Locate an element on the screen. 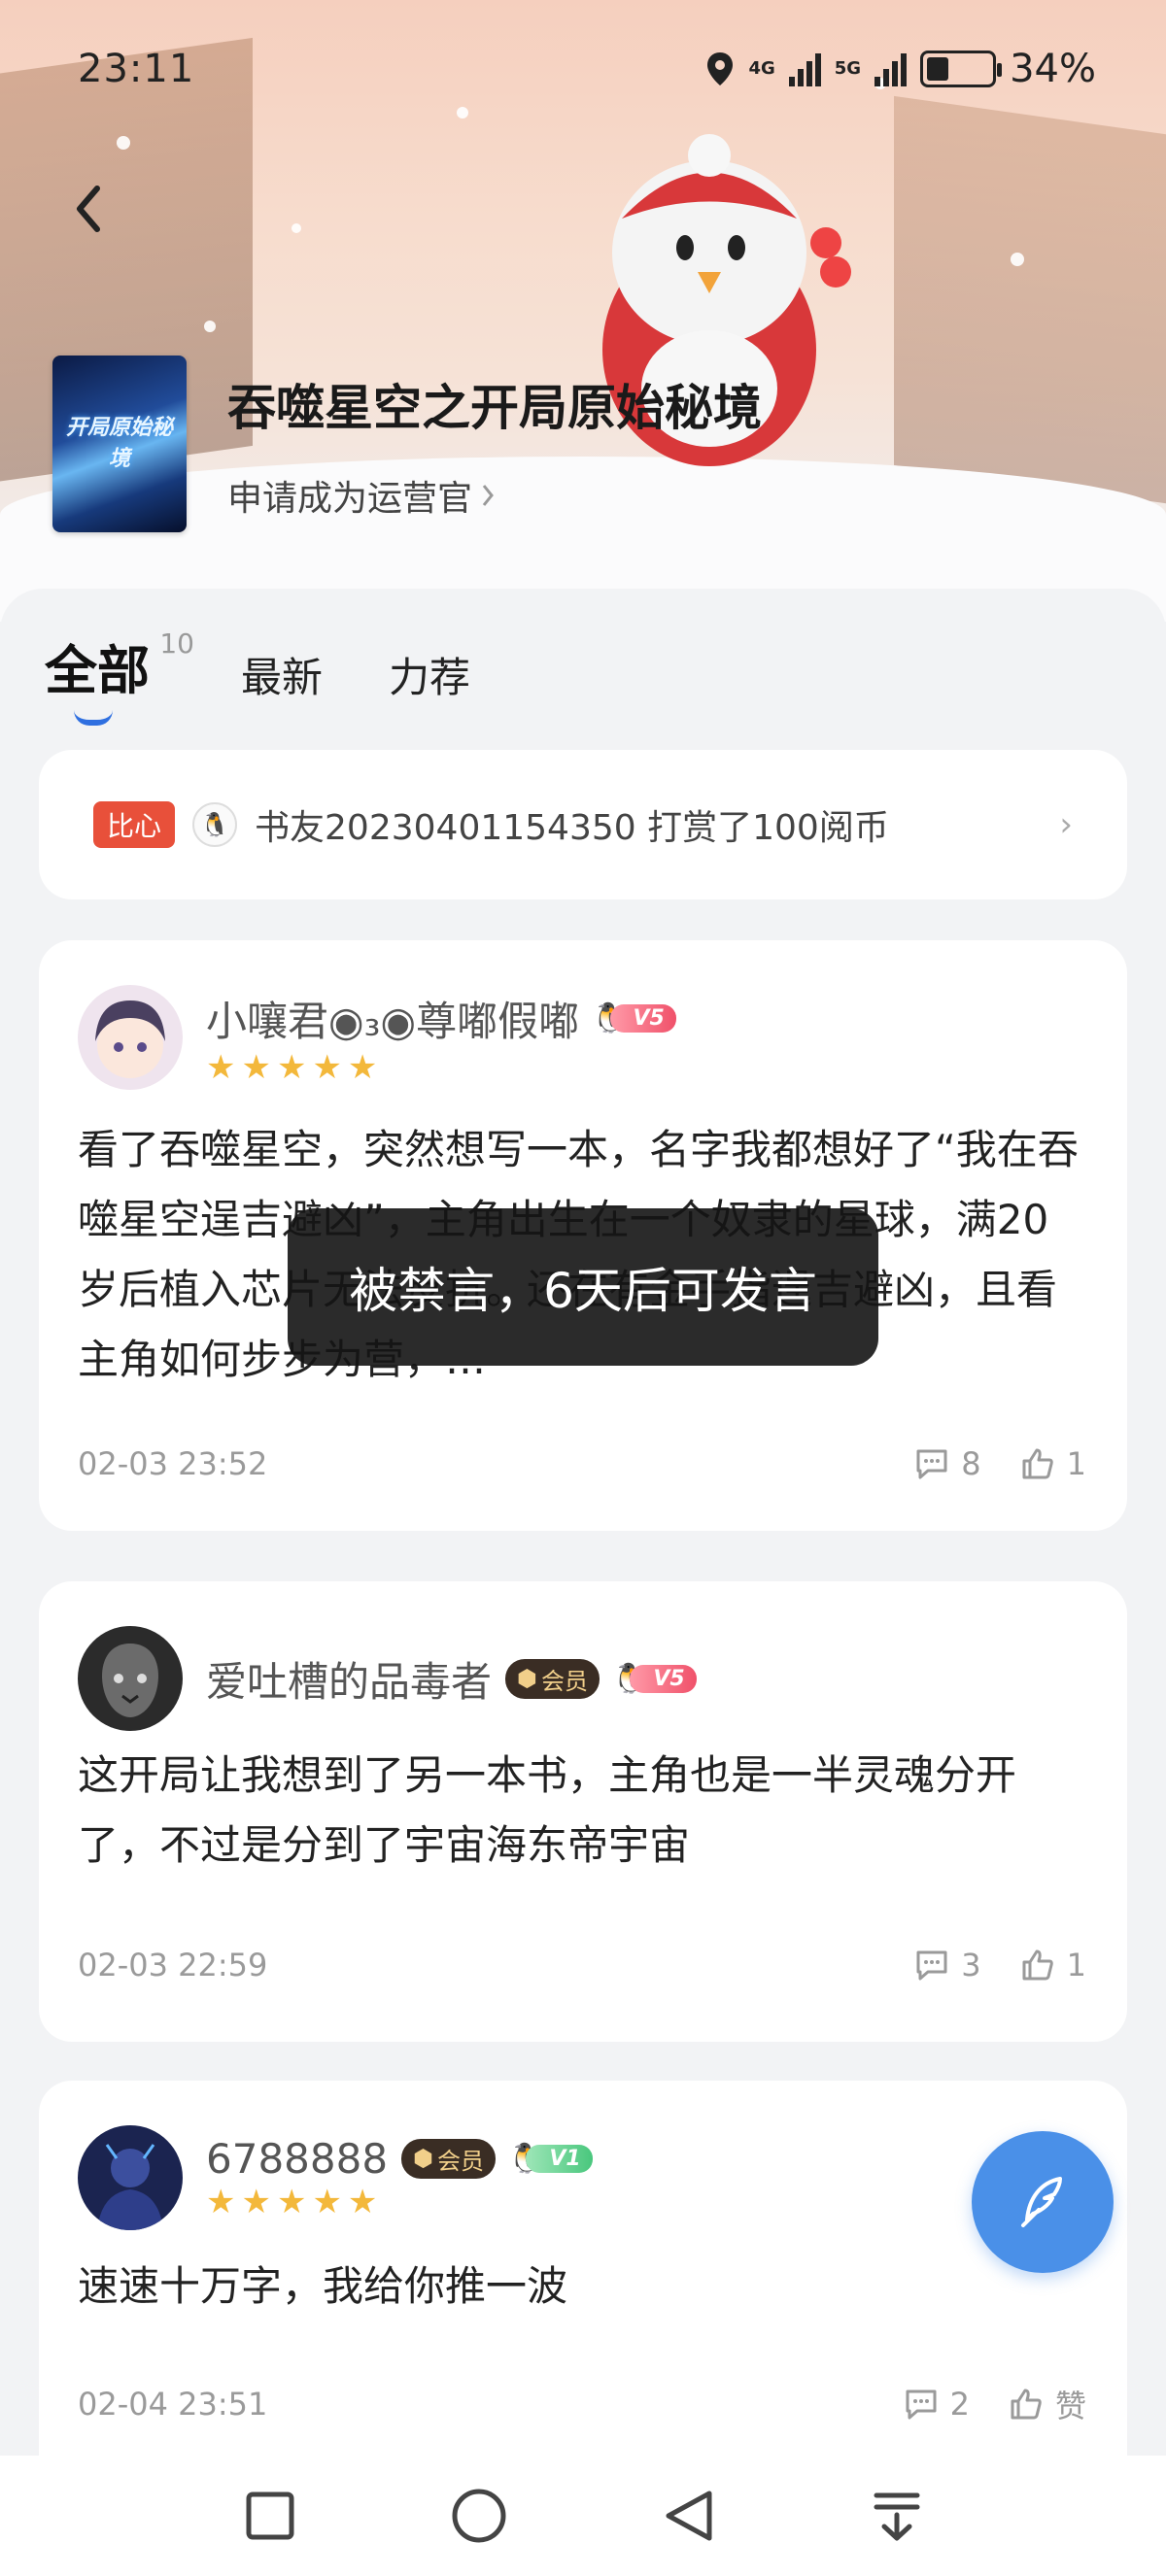  back-button is located at coordinates (688, 2516).